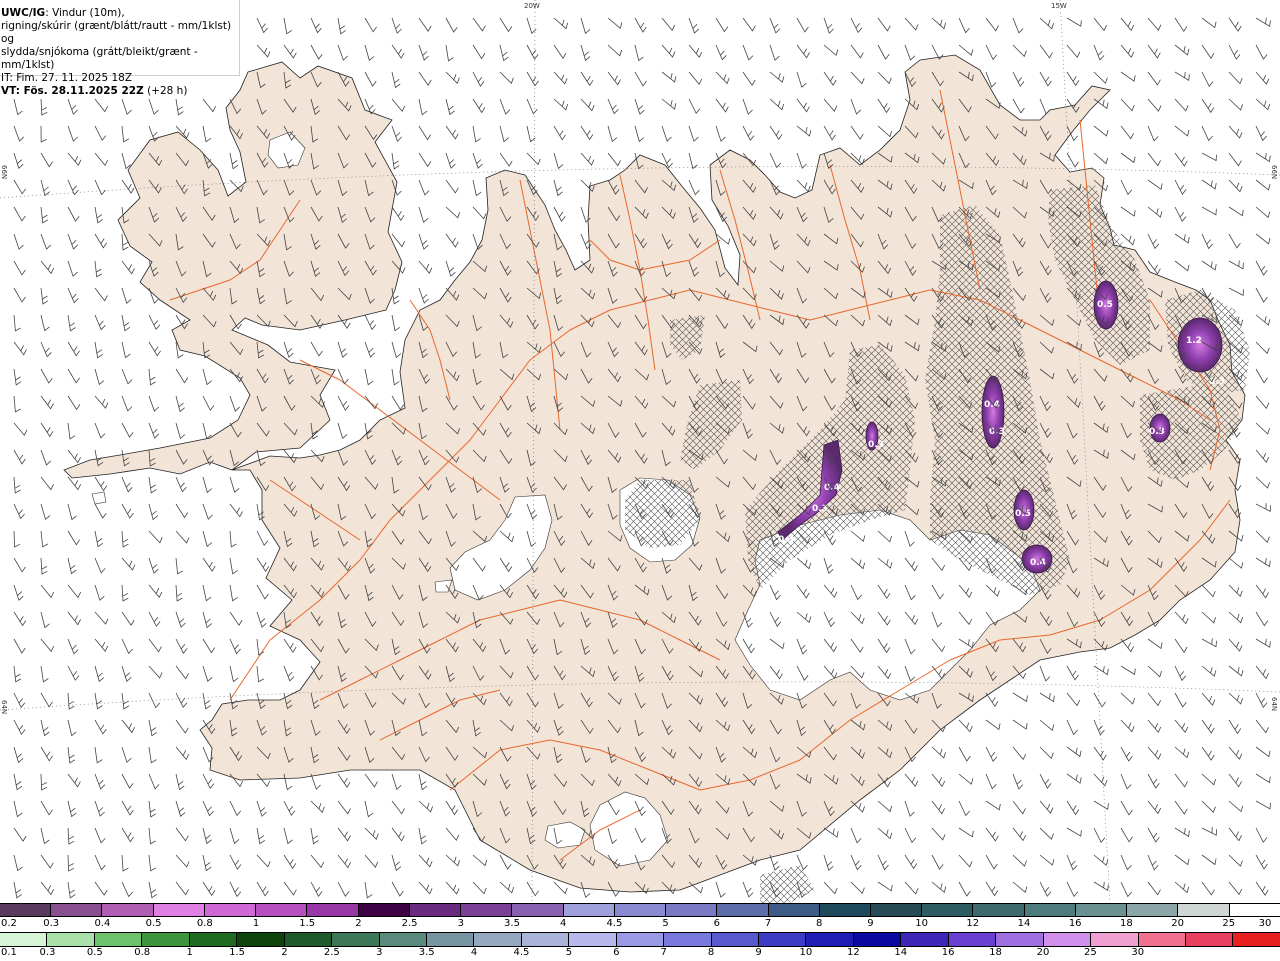 The width and height of the screenshot is (1280, 961). What do you see at coordinates (9, 952) in the screenshot?
I see `colorbar-tick-label: 0.1` at bounding box center [9, 952].